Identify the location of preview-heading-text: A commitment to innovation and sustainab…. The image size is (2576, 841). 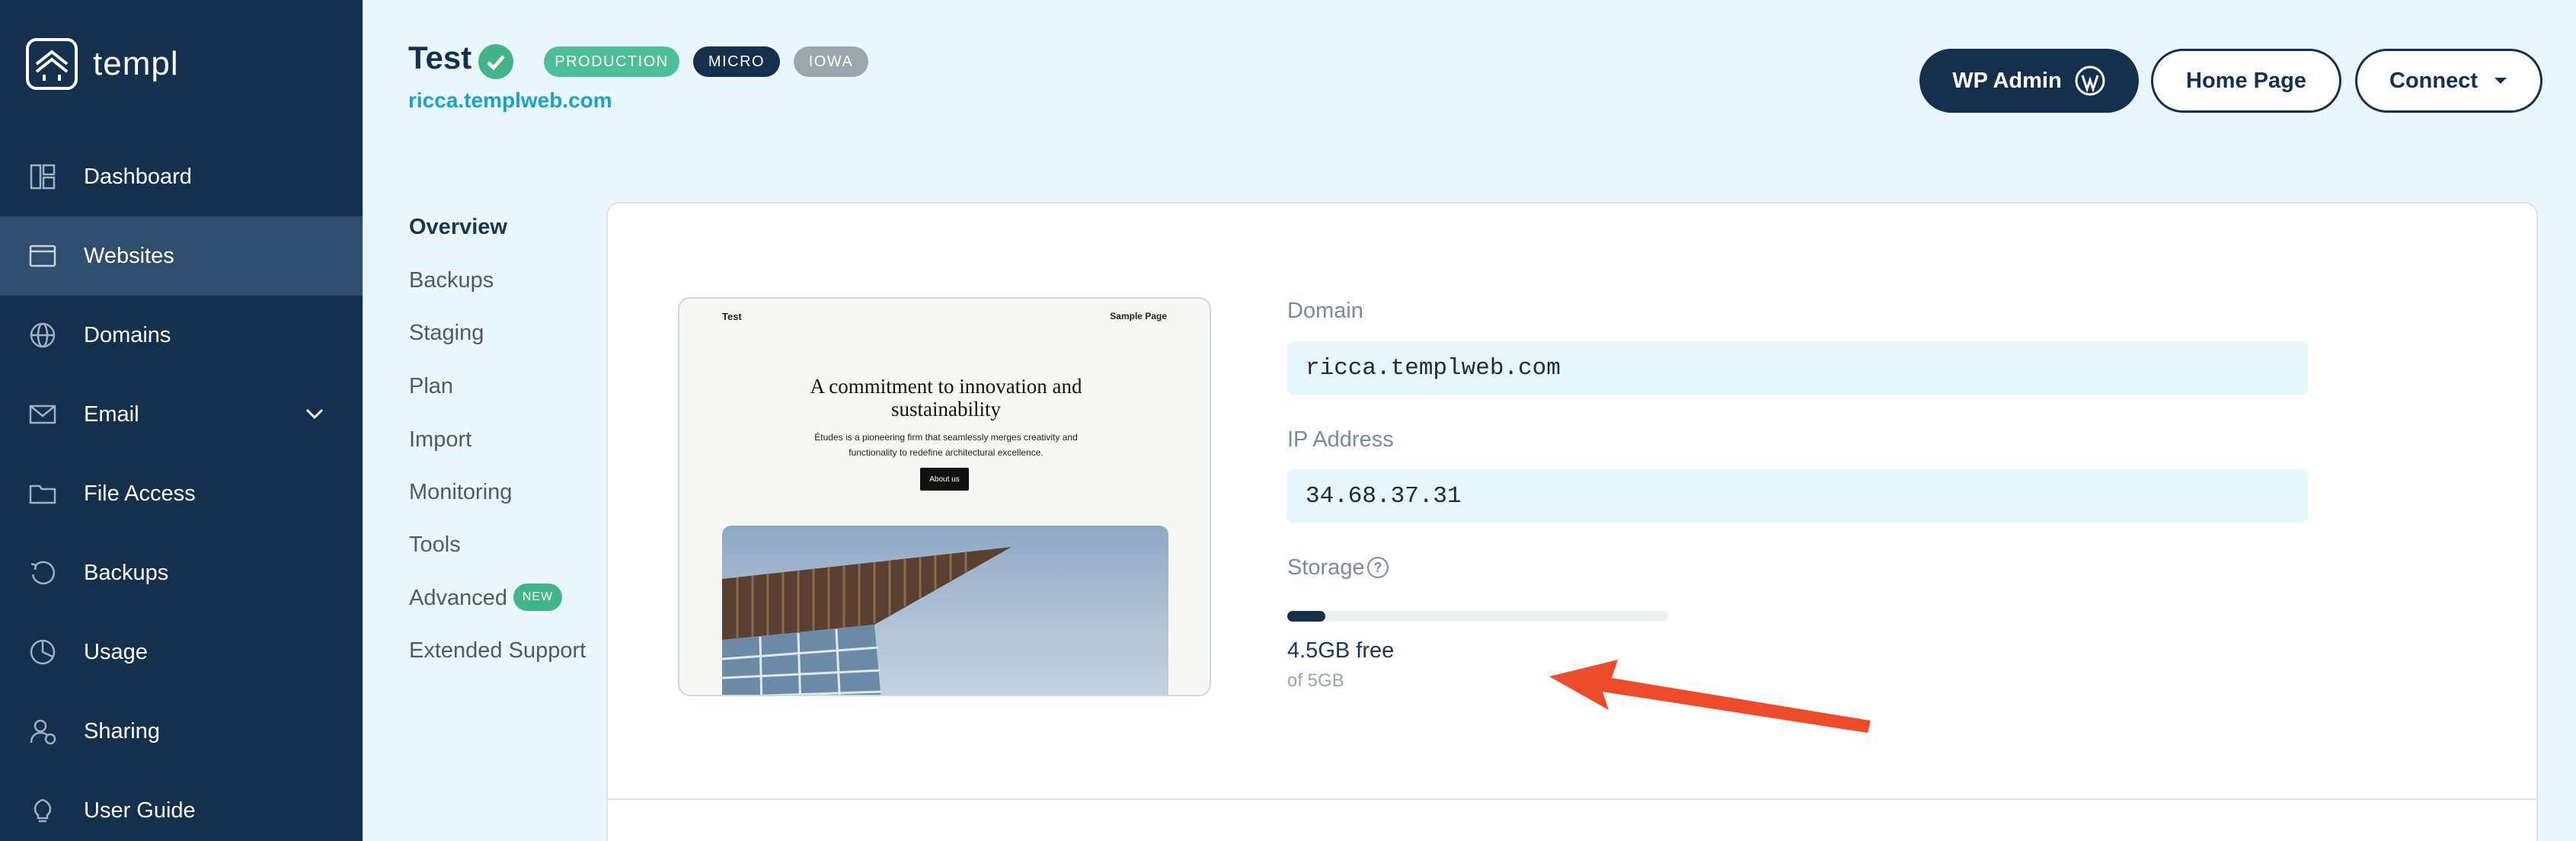
(946, 397).